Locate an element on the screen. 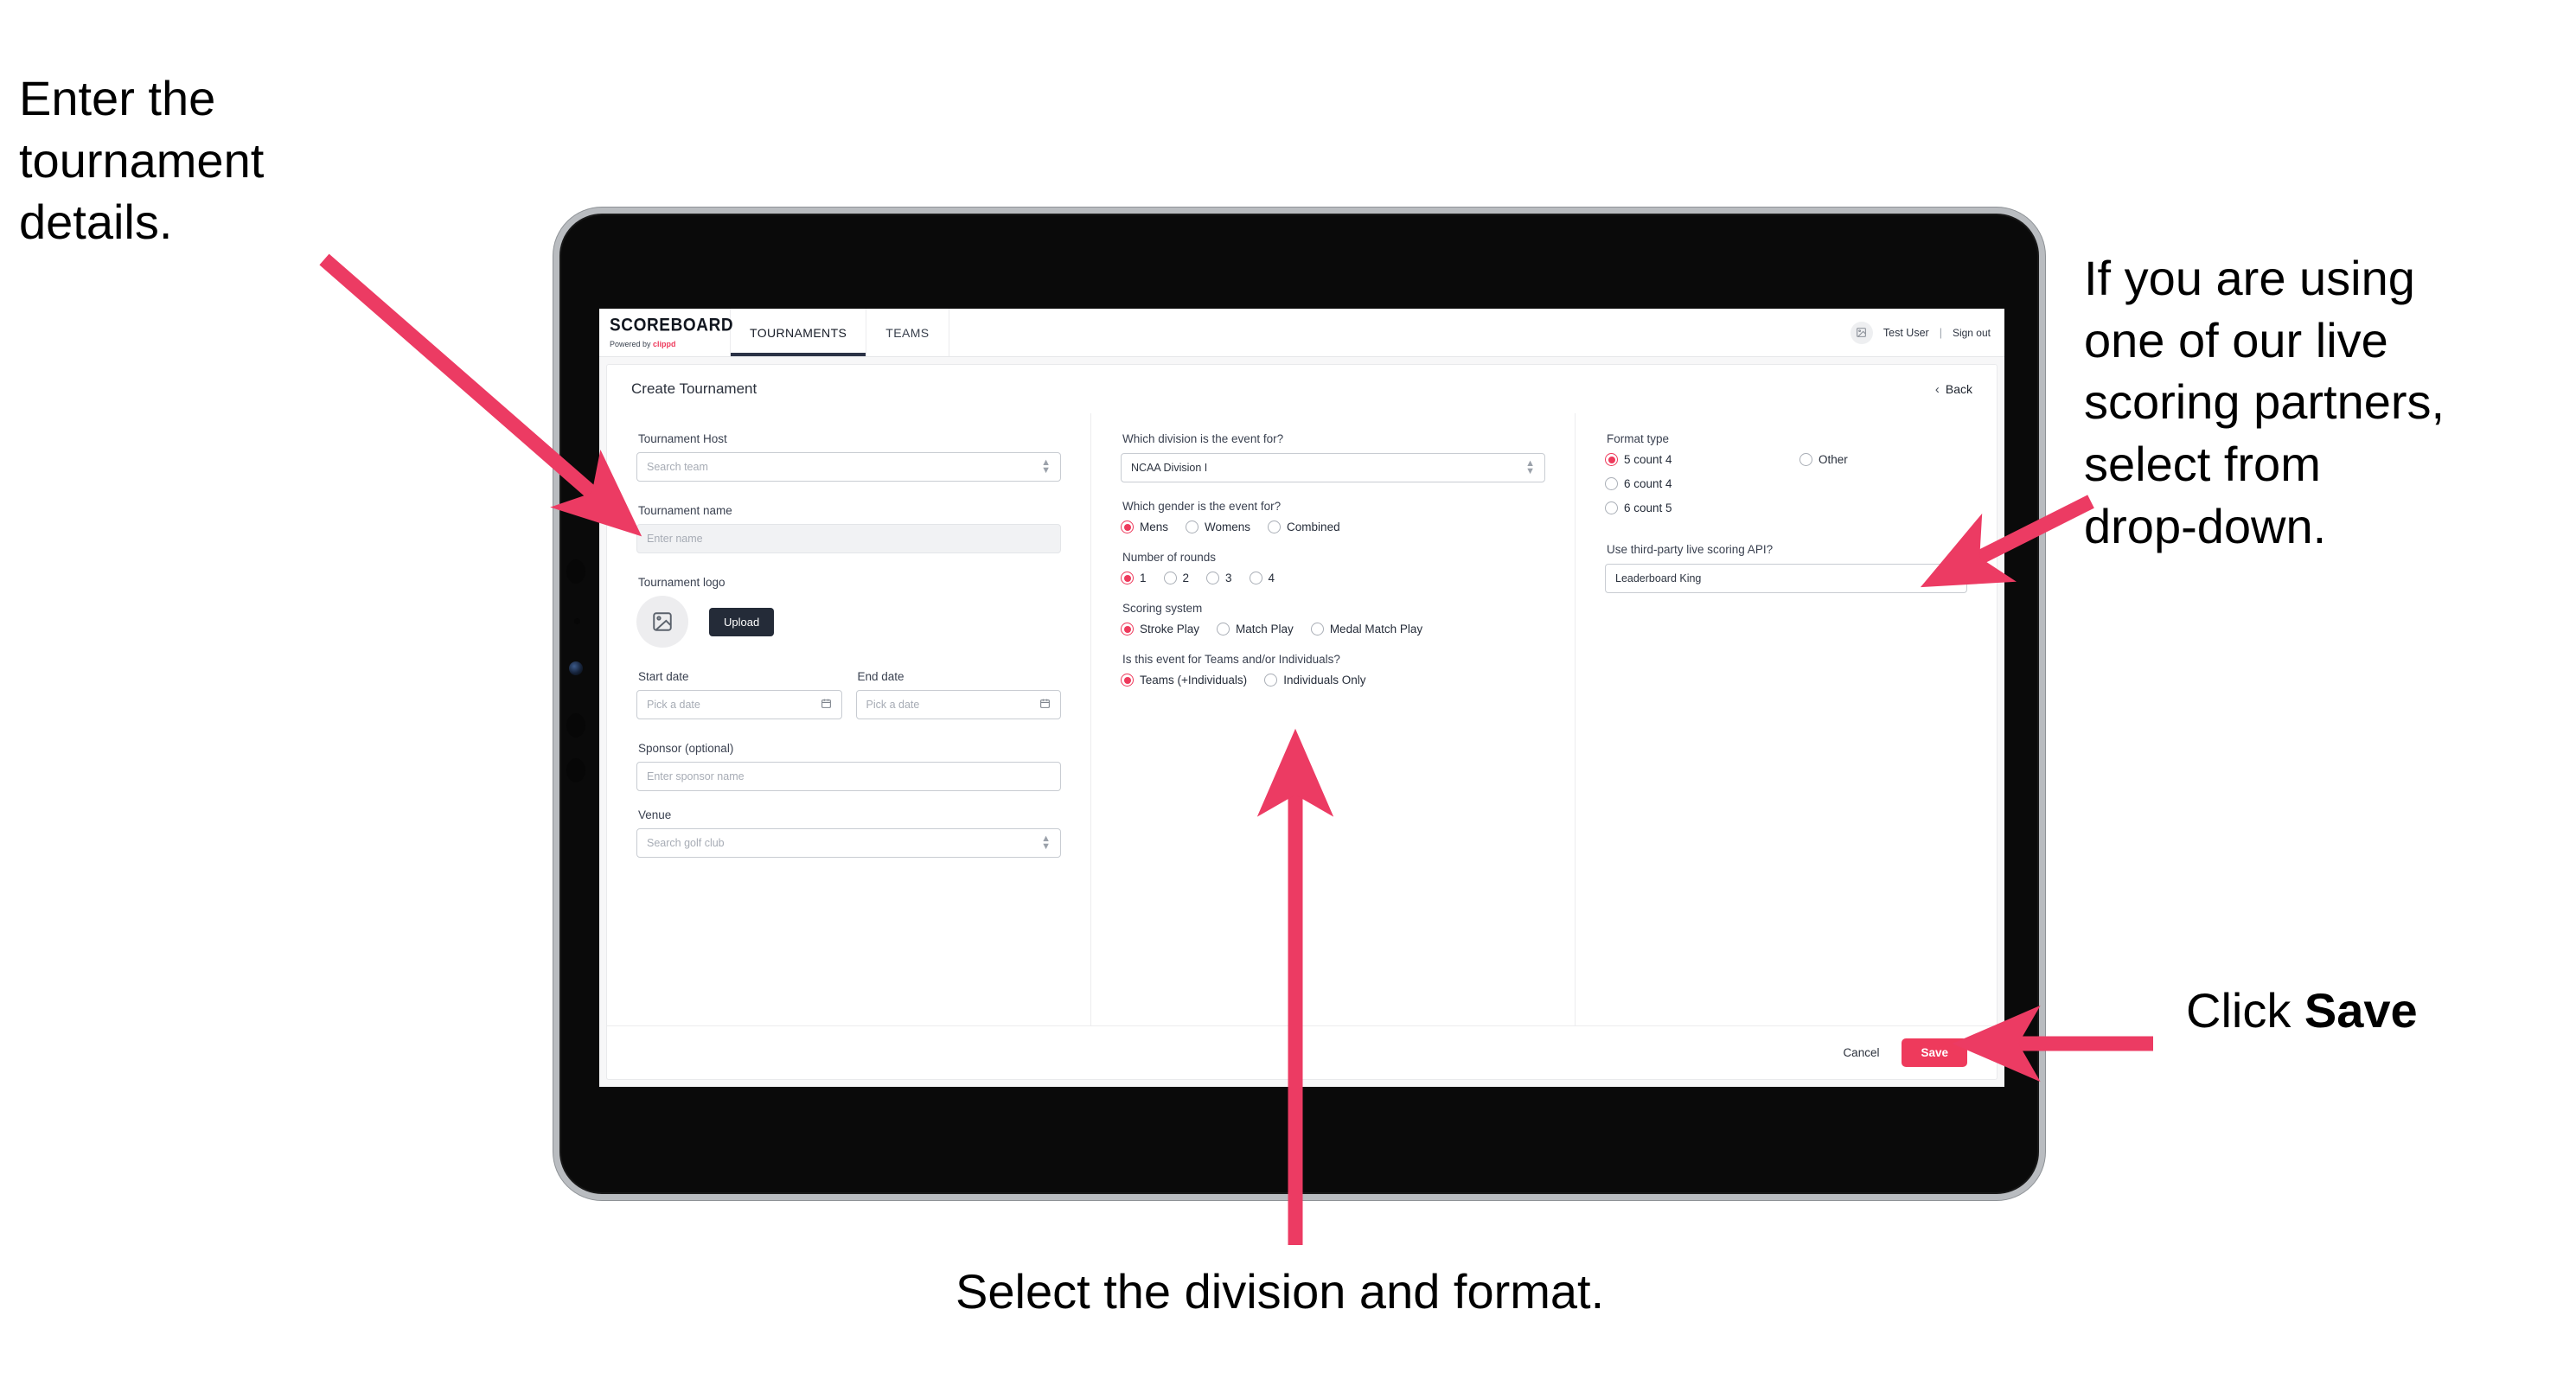 This screenshot has height=1386, width=2576. radio-scoring-match-play: Match Play is located at coordinates (1255, 629).